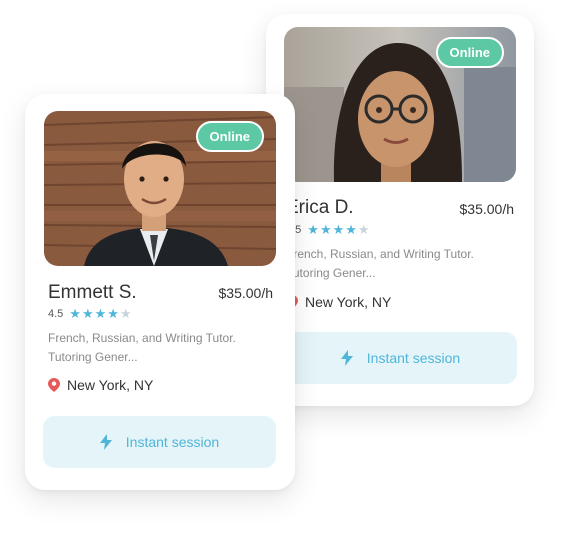 The width and height of the screenshot is (563, 533). Describe the element at coordinates (56, 314) in the screenshot. I see `rating-value: 4.5` at that location.